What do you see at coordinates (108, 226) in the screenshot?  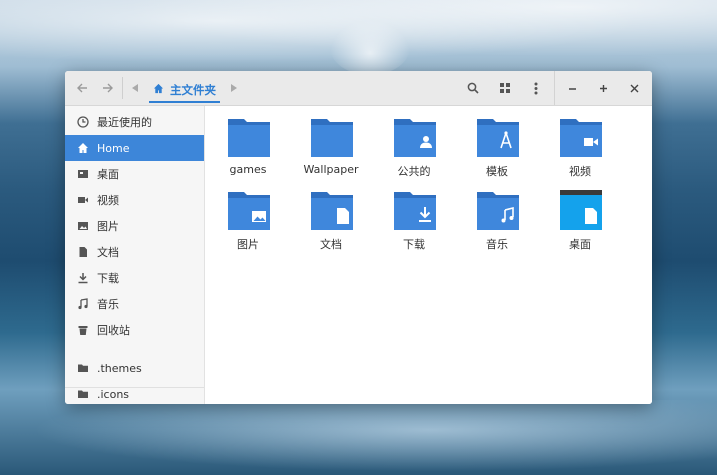 I see `sidebar-item-label: 图片` at bounding box center [108, 226].